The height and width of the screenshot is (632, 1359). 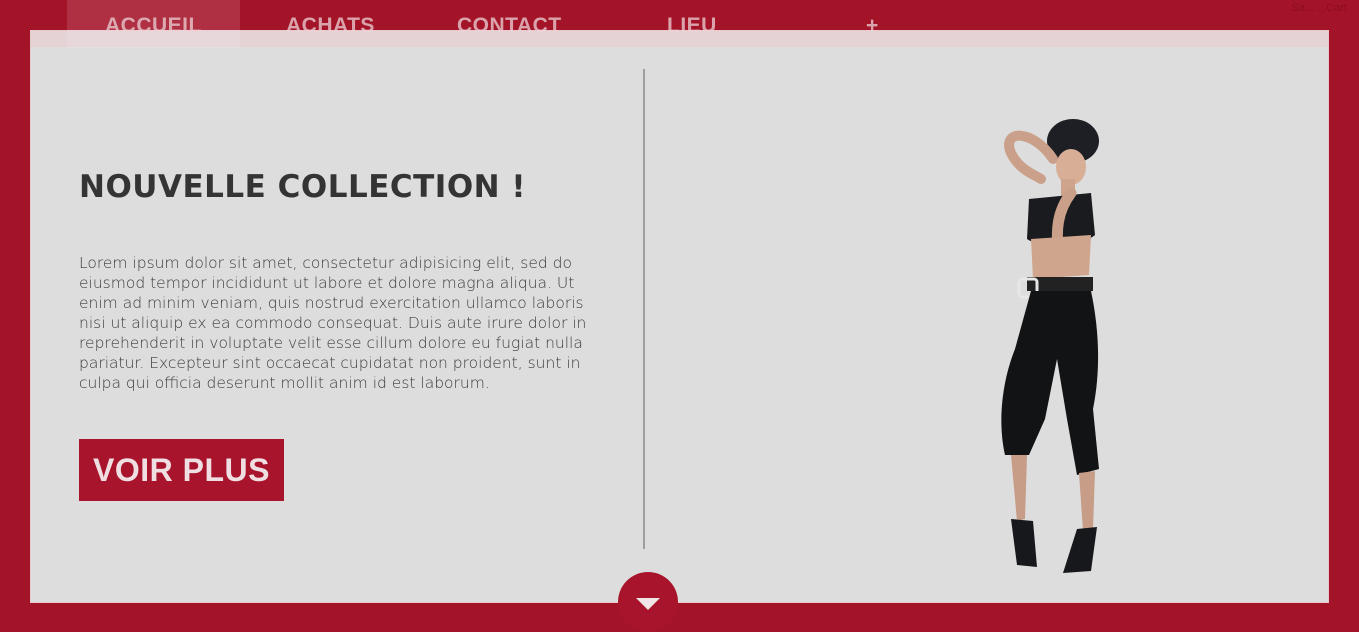 I want to click on scroll-down-button, so click(x=648, y=602).